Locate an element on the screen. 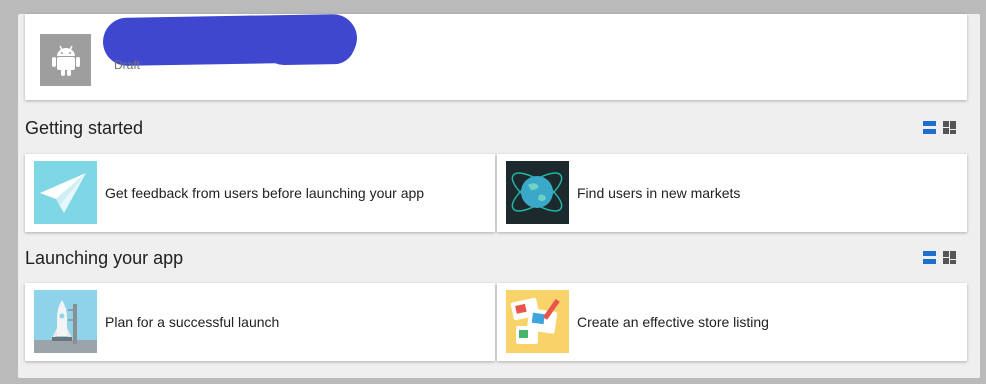 This screenshot has width=986, height=384. rocket-icon is located at coordinates (65, 321).